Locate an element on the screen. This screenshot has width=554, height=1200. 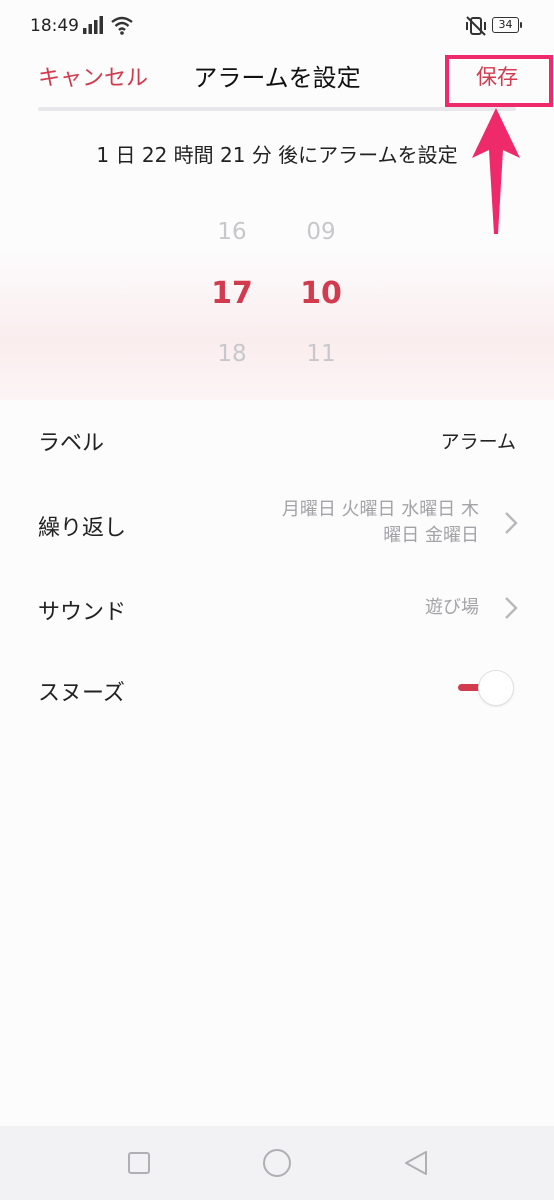
arrow-up-annotation-icon is located at coordinates (496, 171).